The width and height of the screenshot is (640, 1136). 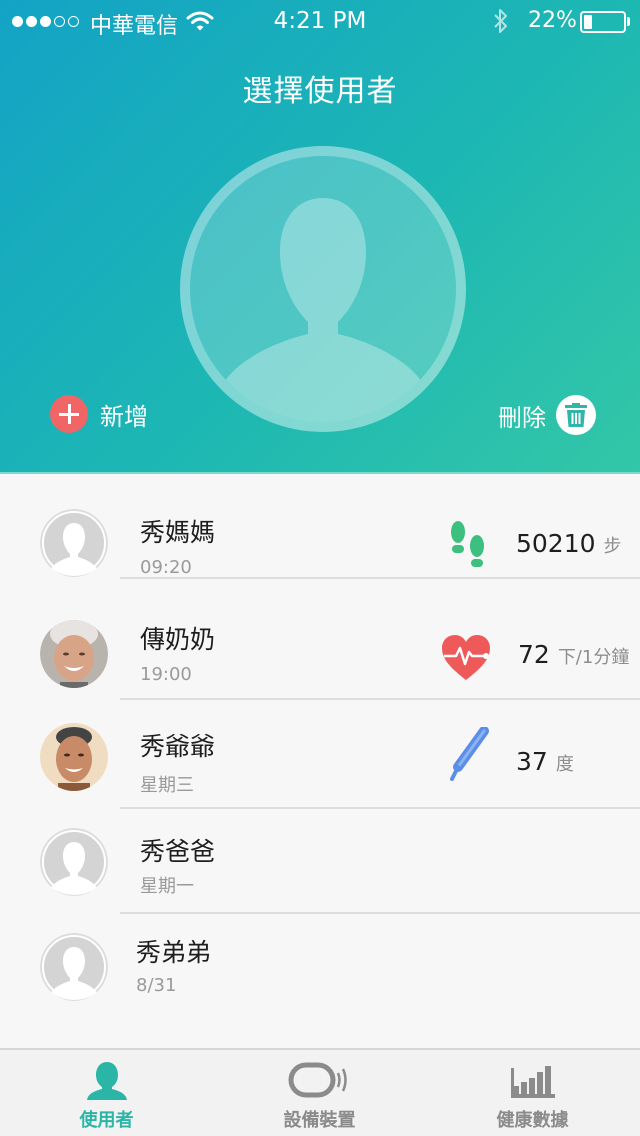 I want to click on user-last-update: 09:20, so click(x=166, y=567).